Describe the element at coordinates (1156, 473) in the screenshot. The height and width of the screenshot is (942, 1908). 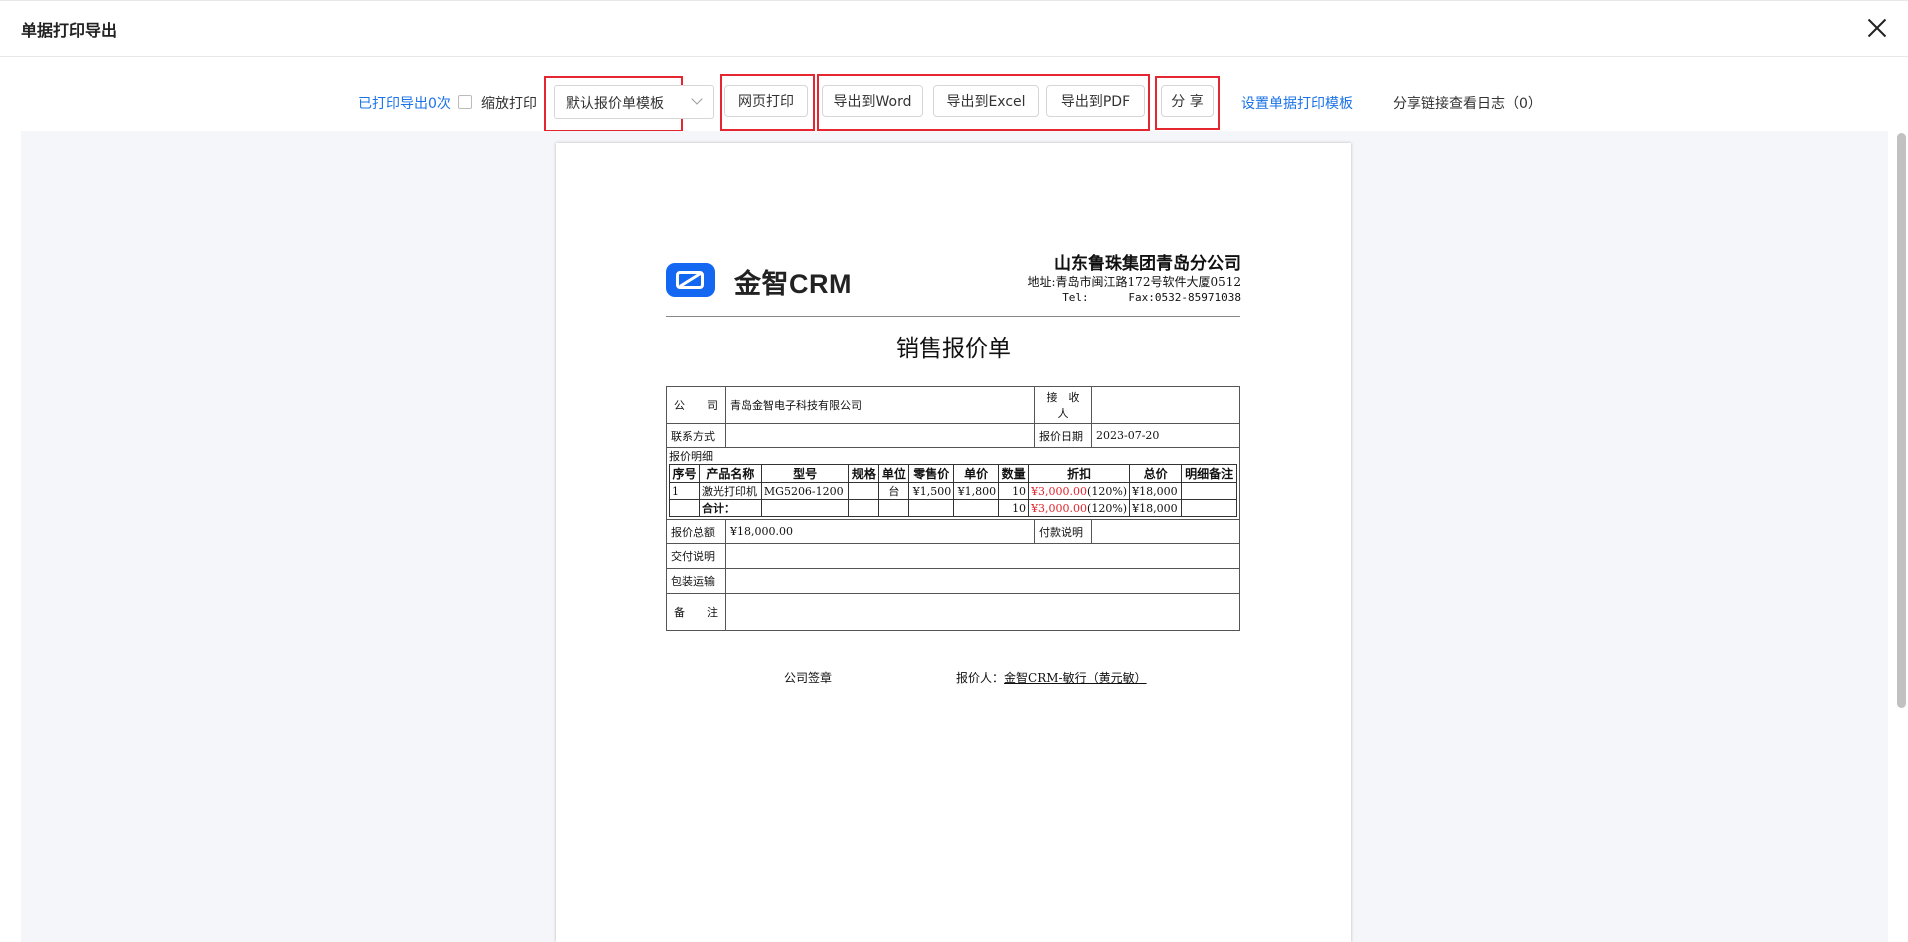
I see `col-total: 总价` at that location.